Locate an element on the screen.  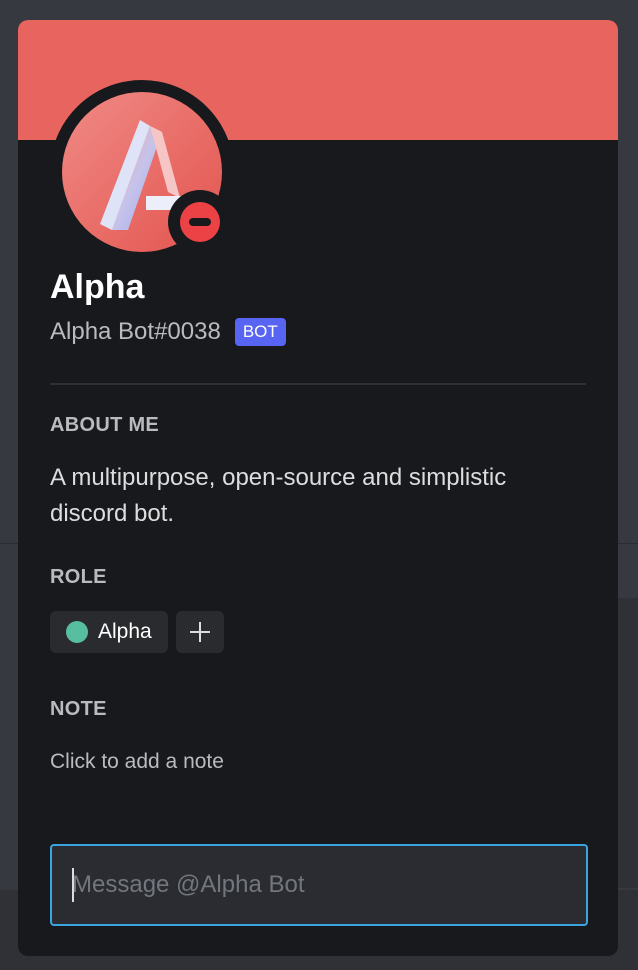
status-indicator-ring is located at coordinates (200, 222).